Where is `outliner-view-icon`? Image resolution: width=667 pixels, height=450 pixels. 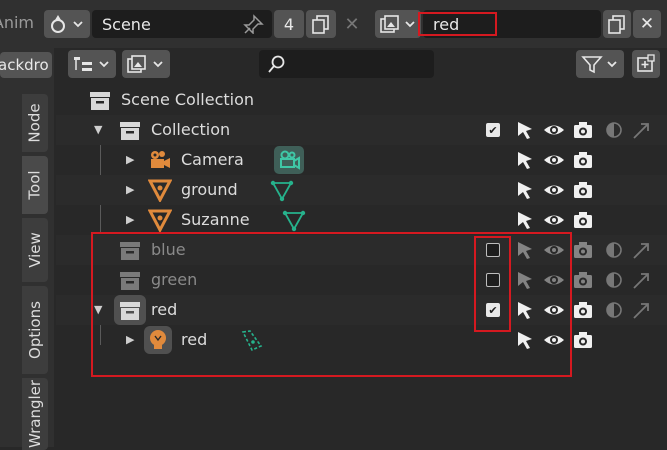 outliner-view-icon is located at coordinates (91, 64).